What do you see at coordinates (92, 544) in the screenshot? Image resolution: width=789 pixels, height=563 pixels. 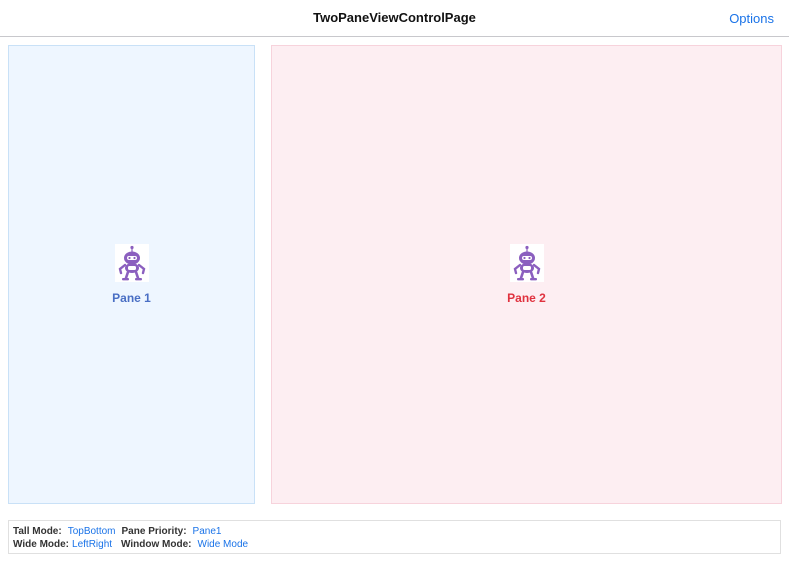 I see `wide-mode-value: LeftRight` at bounding box center [92, 544].